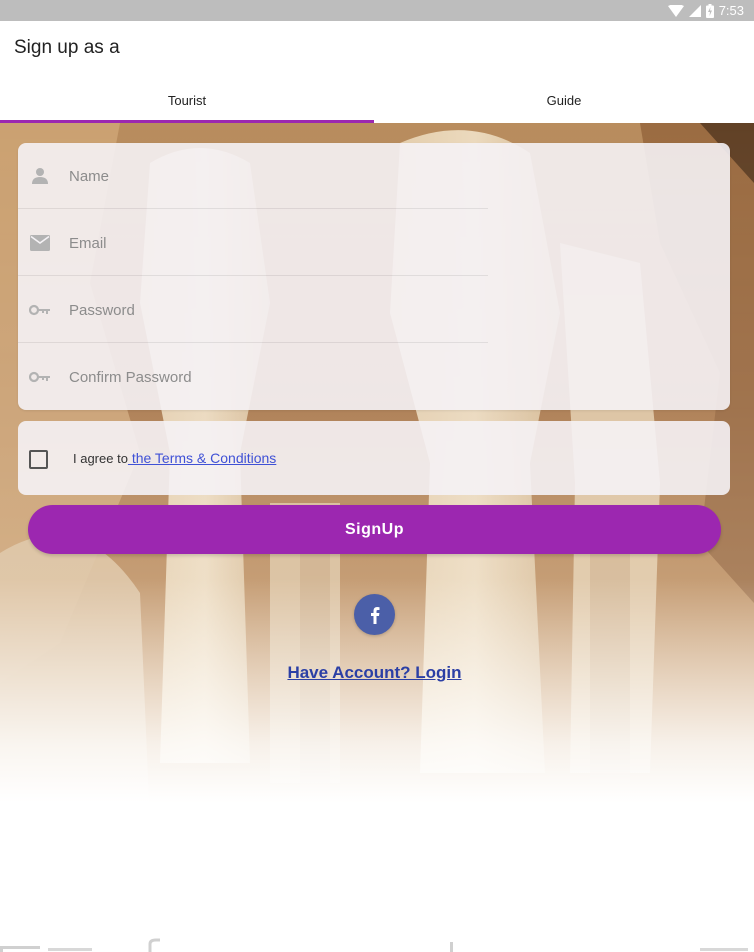 The height and width of the screenshot is (952, 754). I want to click on terms-text: I agree to the Terms & Conditions, so click(174, 458).